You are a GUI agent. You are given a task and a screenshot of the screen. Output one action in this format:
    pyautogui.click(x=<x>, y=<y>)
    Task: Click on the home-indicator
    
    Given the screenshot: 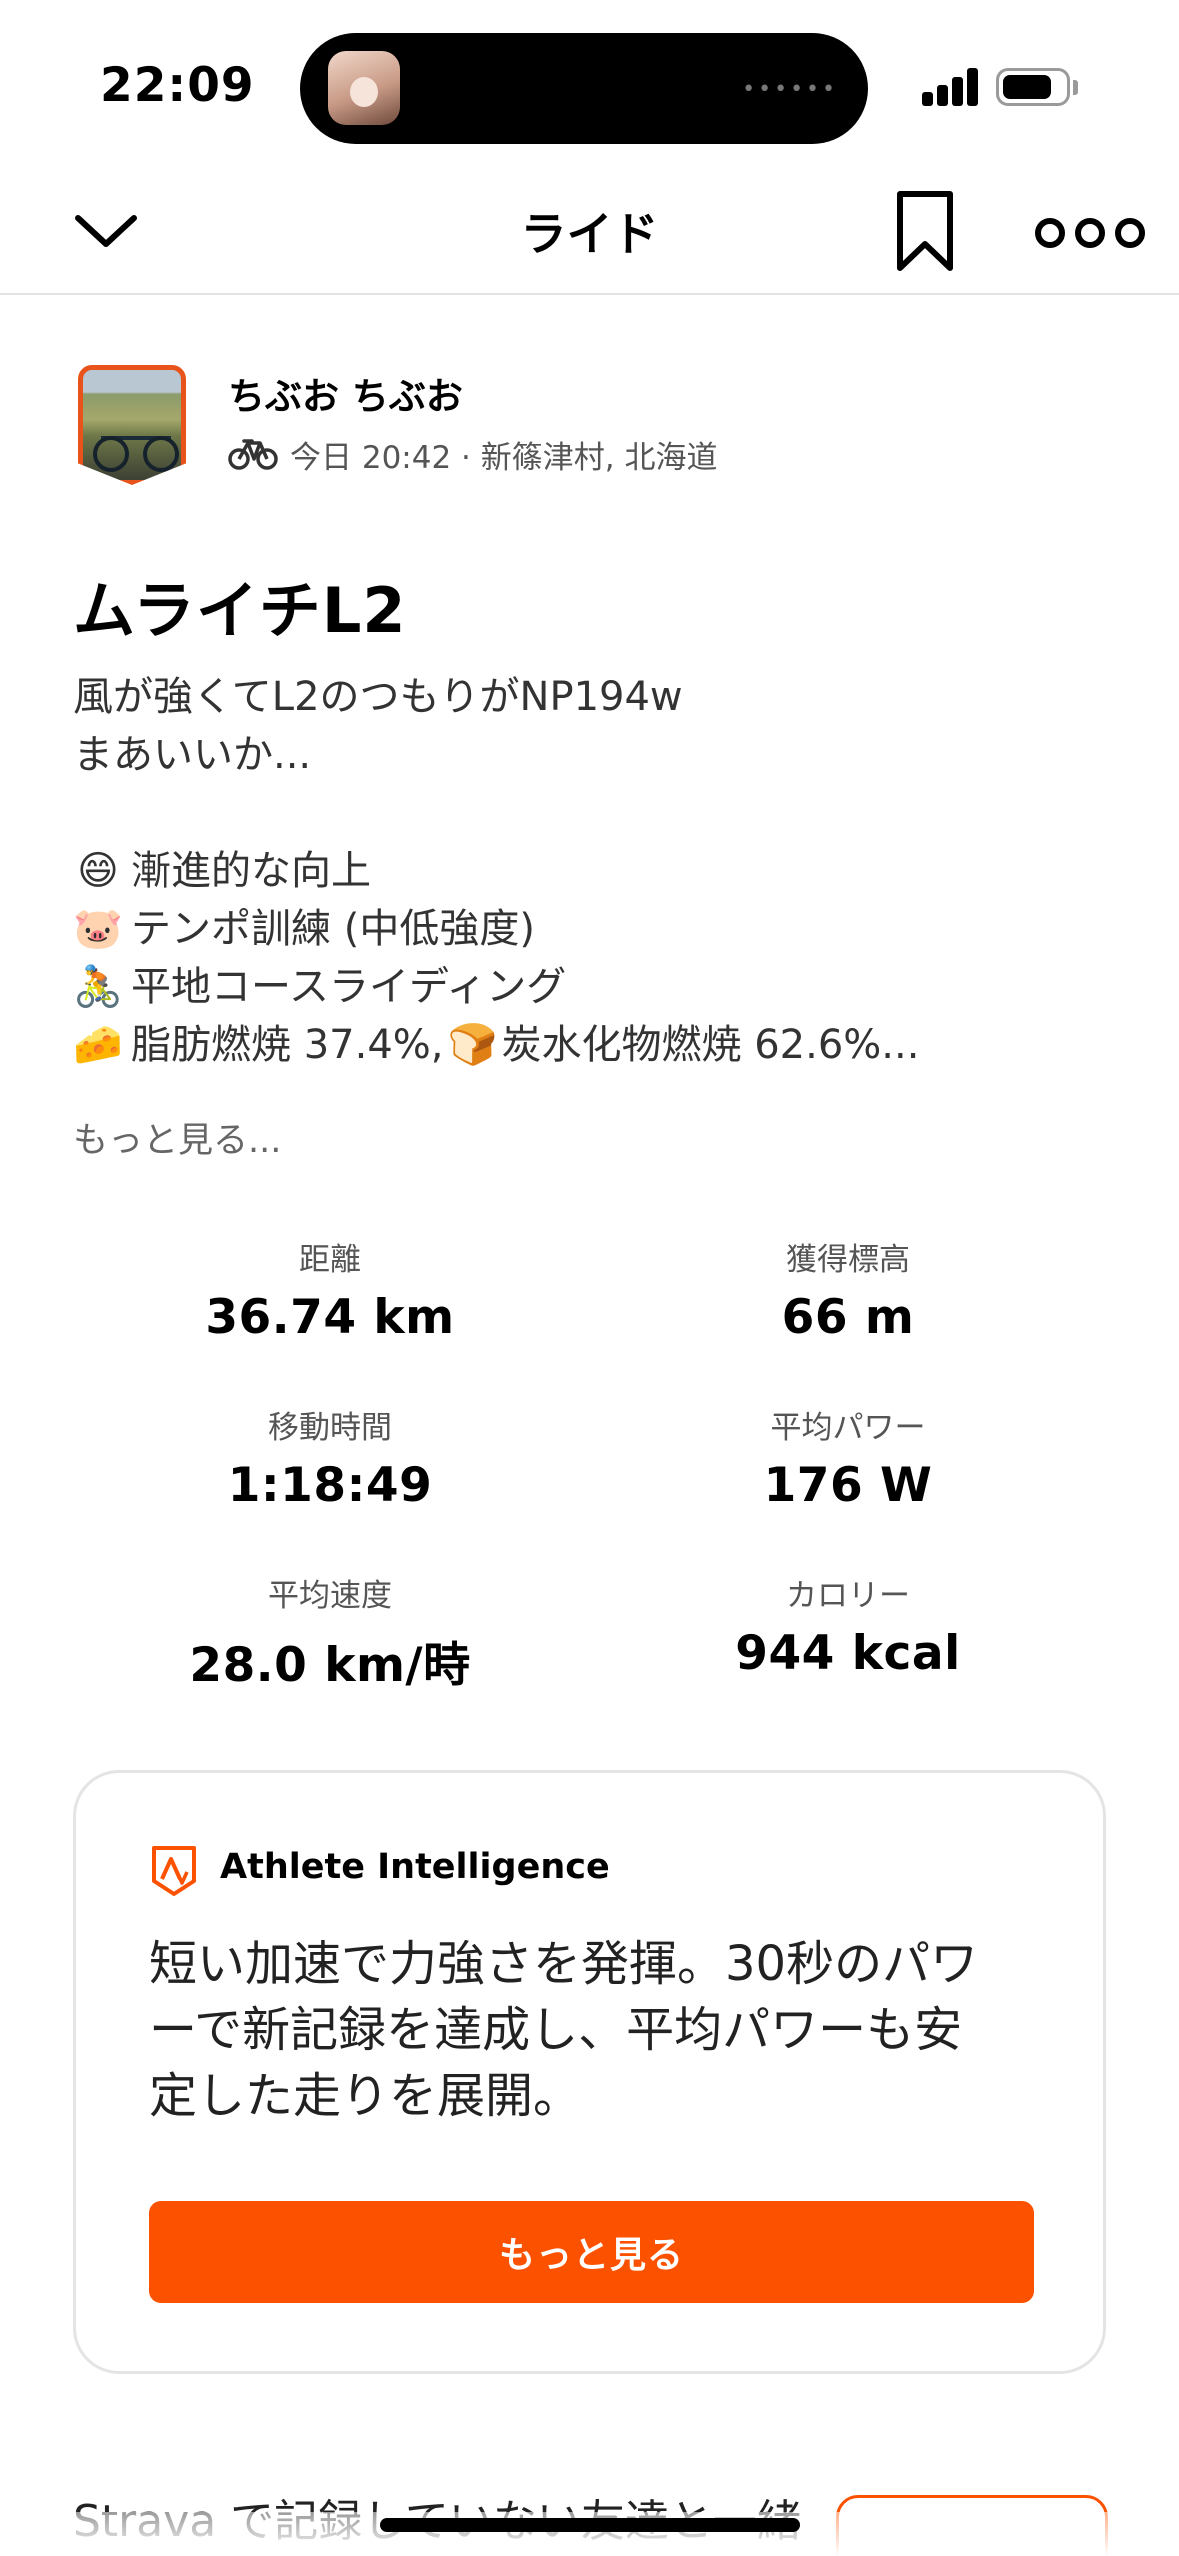 What is the action you would take?
    pyautogui.click(x=590, y=2525)
    